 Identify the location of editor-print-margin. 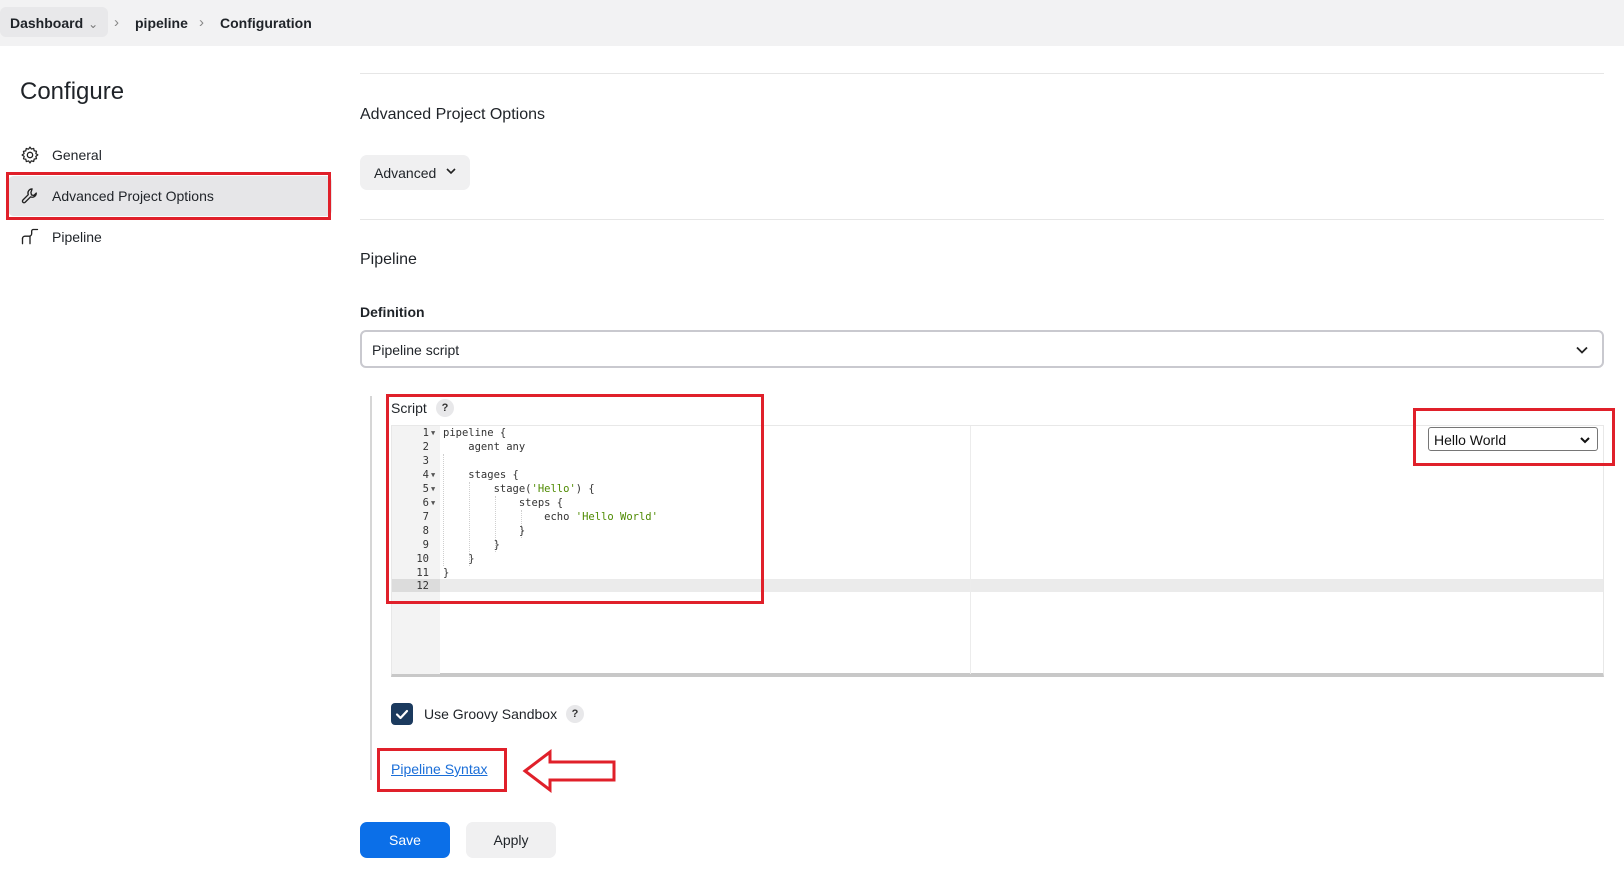
(970, 550).